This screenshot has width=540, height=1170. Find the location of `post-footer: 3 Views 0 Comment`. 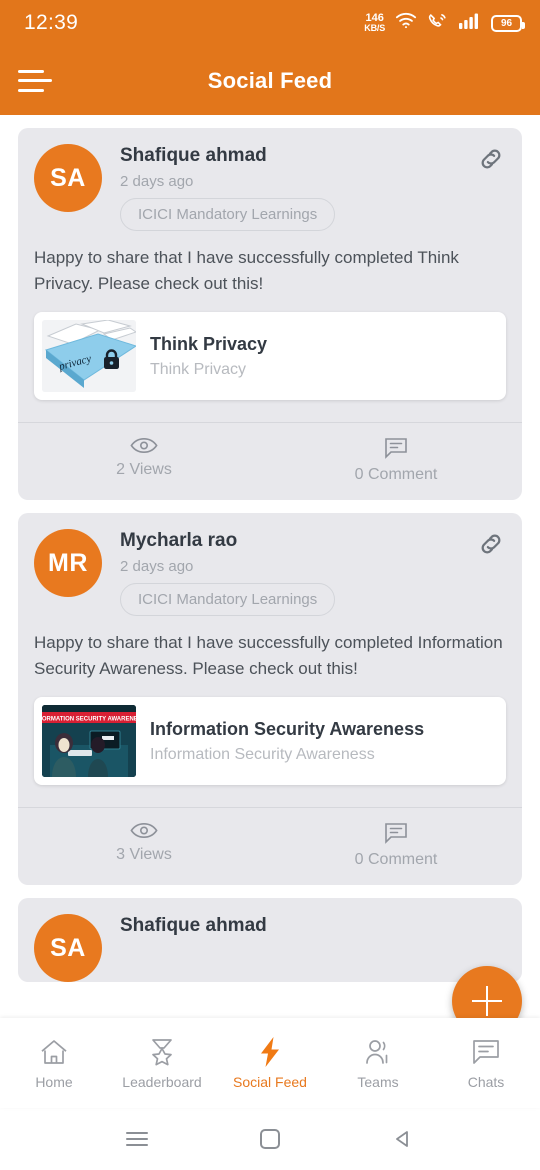

post-footer: 3 Views 0 Comment is located at coordinates (270, 846).